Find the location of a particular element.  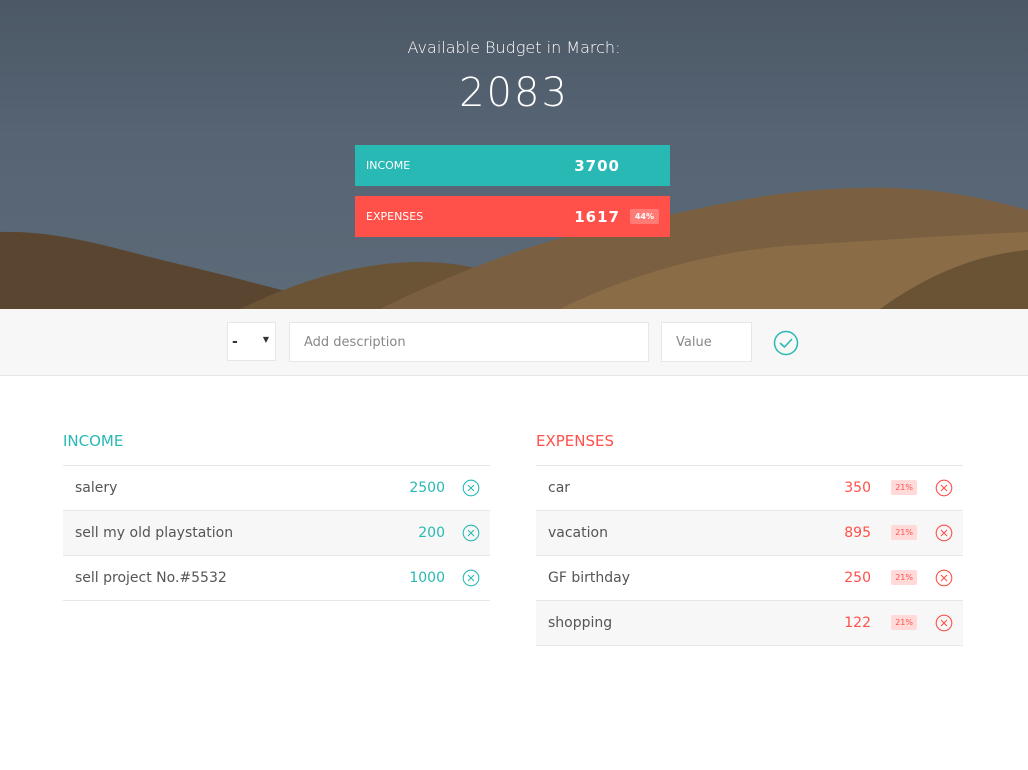

income-item: salery 2500 is located at coordinates (276, 487).